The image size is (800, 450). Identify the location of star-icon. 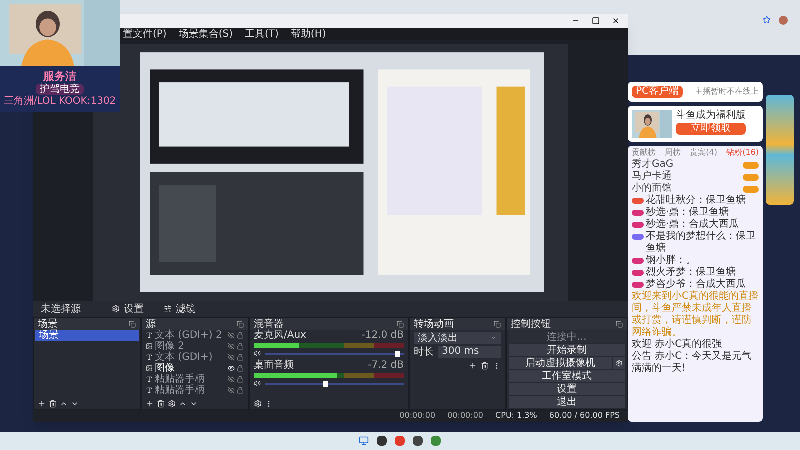
(767, 20).